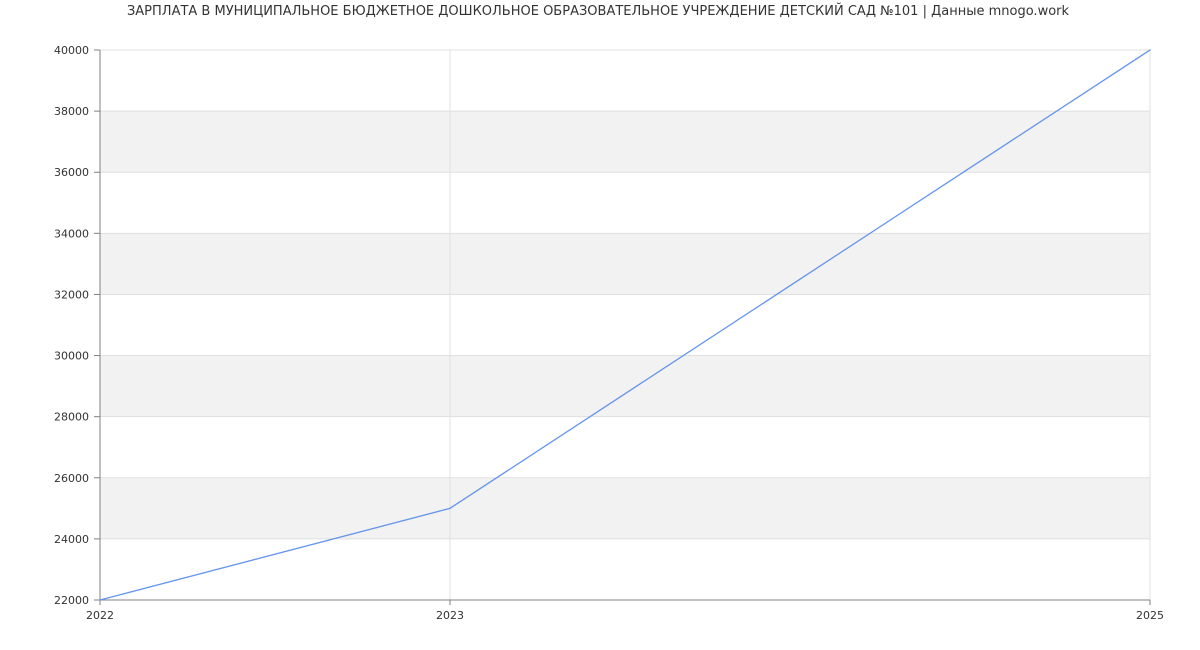  What do you see at coordinates (625, 615) in the screenshot?
I see `x-axis-tick-labels: 2022 2023 2025` at bounding box center [625, 615].